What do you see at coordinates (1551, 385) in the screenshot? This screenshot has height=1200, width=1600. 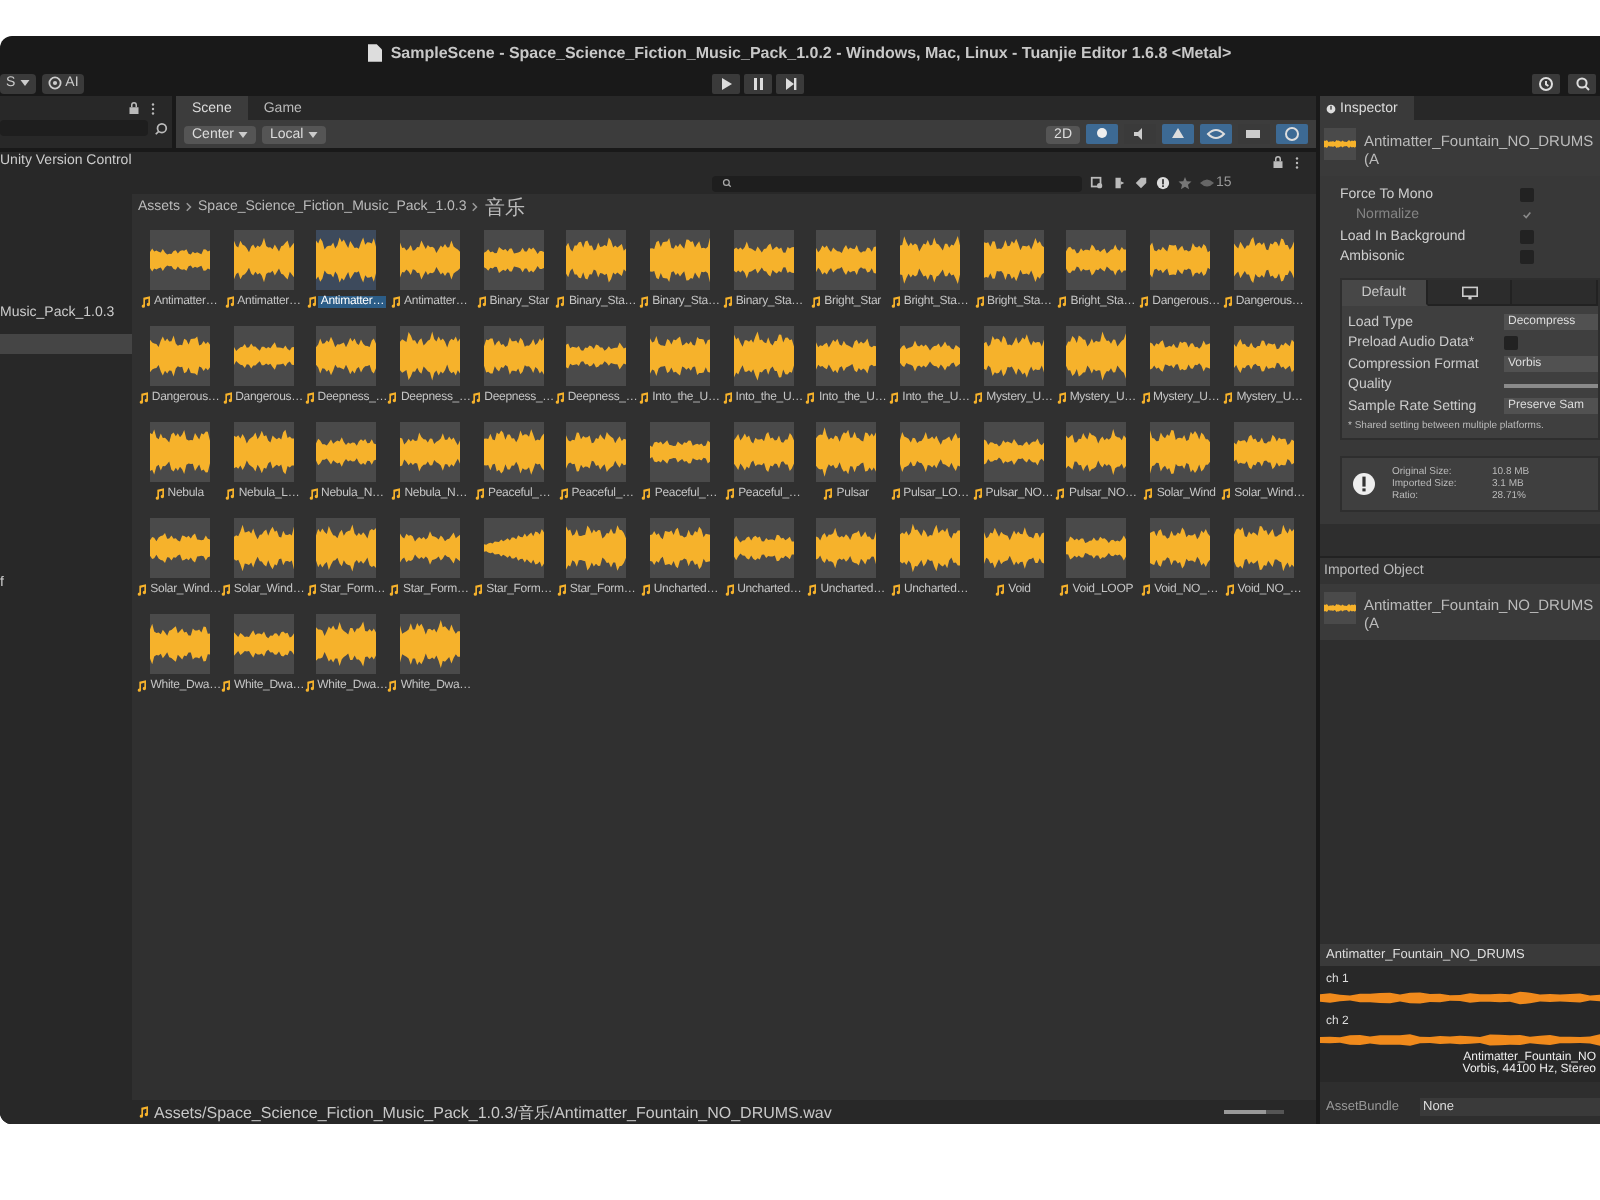 I see `quality-slider` at bounding box center [1551, 385].